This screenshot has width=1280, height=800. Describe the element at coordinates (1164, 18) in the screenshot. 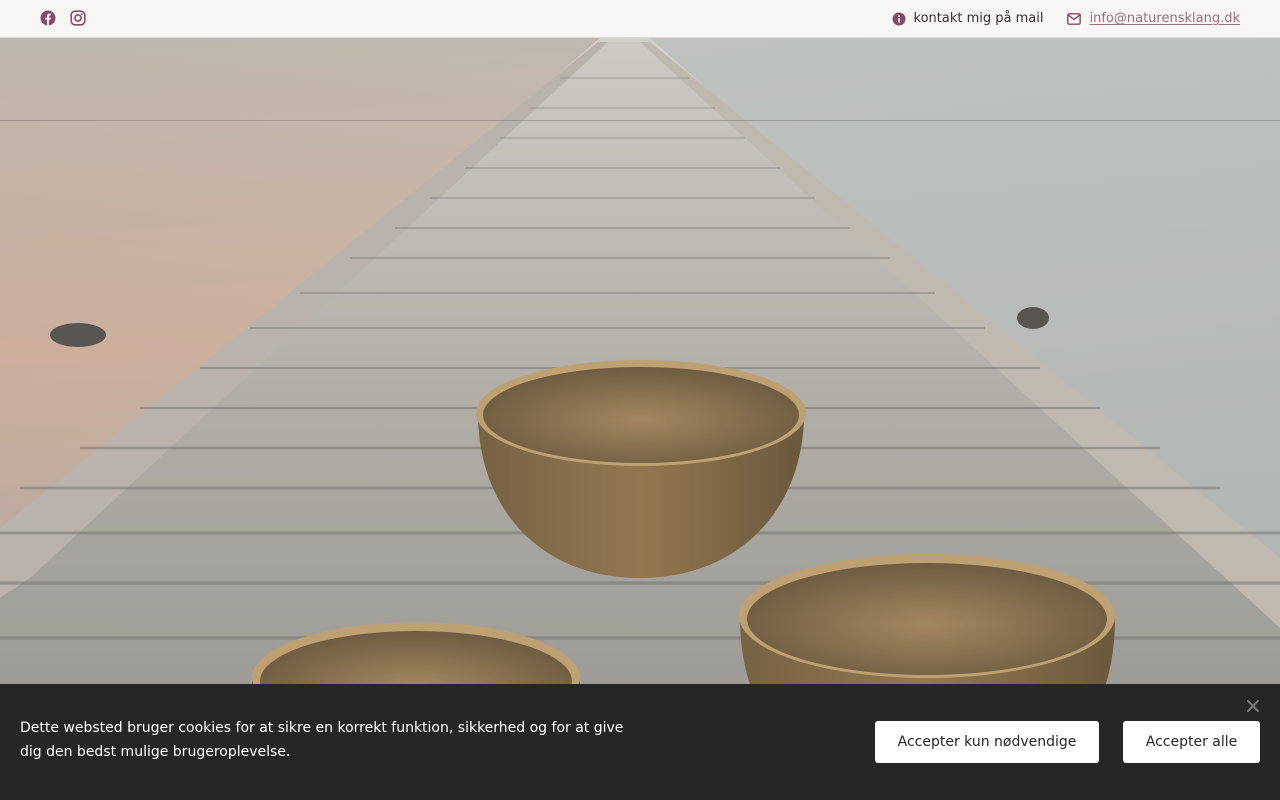

I see `email-link: info@naturensklang.dk` at that location.